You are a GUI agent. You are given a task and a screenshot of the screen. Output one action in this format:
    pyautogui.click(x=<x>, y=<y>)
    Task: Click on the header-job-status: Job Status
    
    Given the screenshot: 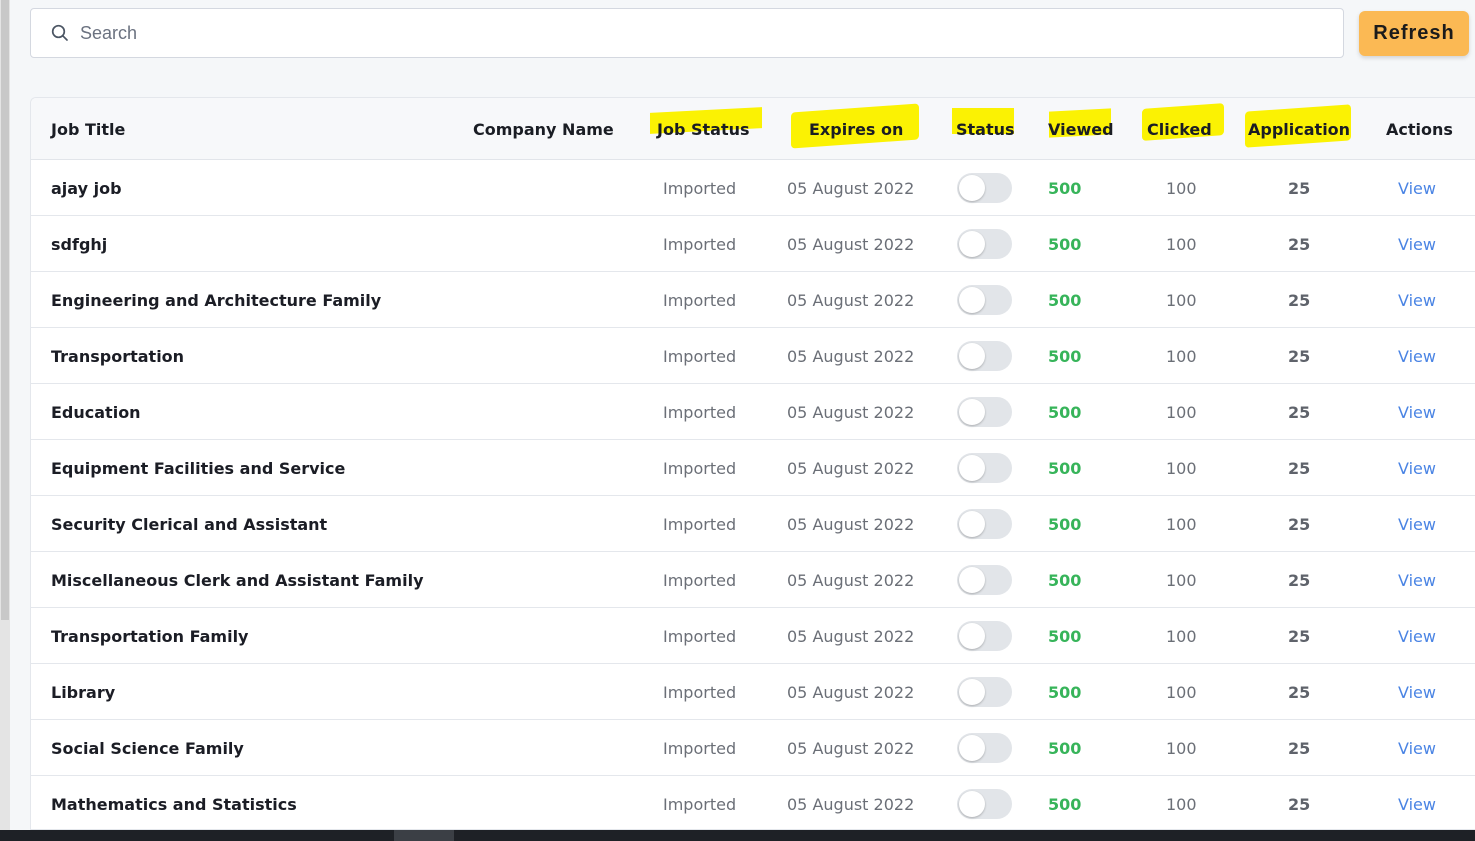 What is the action you would take?
    pyautogui.click(x=703, y=129)
    